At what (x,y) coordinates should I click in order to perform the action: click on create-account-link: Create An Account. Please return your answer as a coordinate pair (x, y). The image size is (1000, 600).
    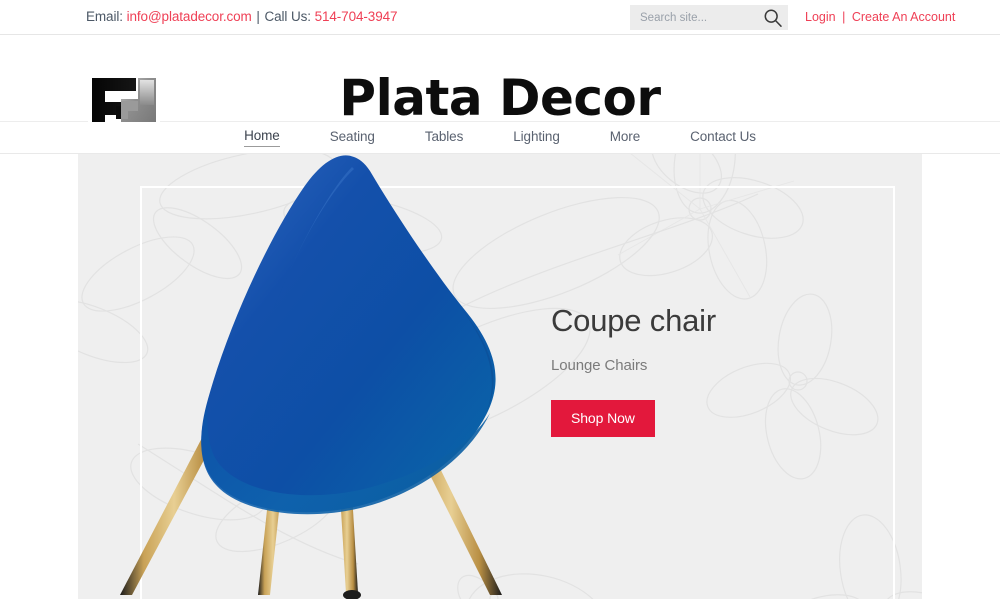
    Looking at the image, I should click on (904, 17).